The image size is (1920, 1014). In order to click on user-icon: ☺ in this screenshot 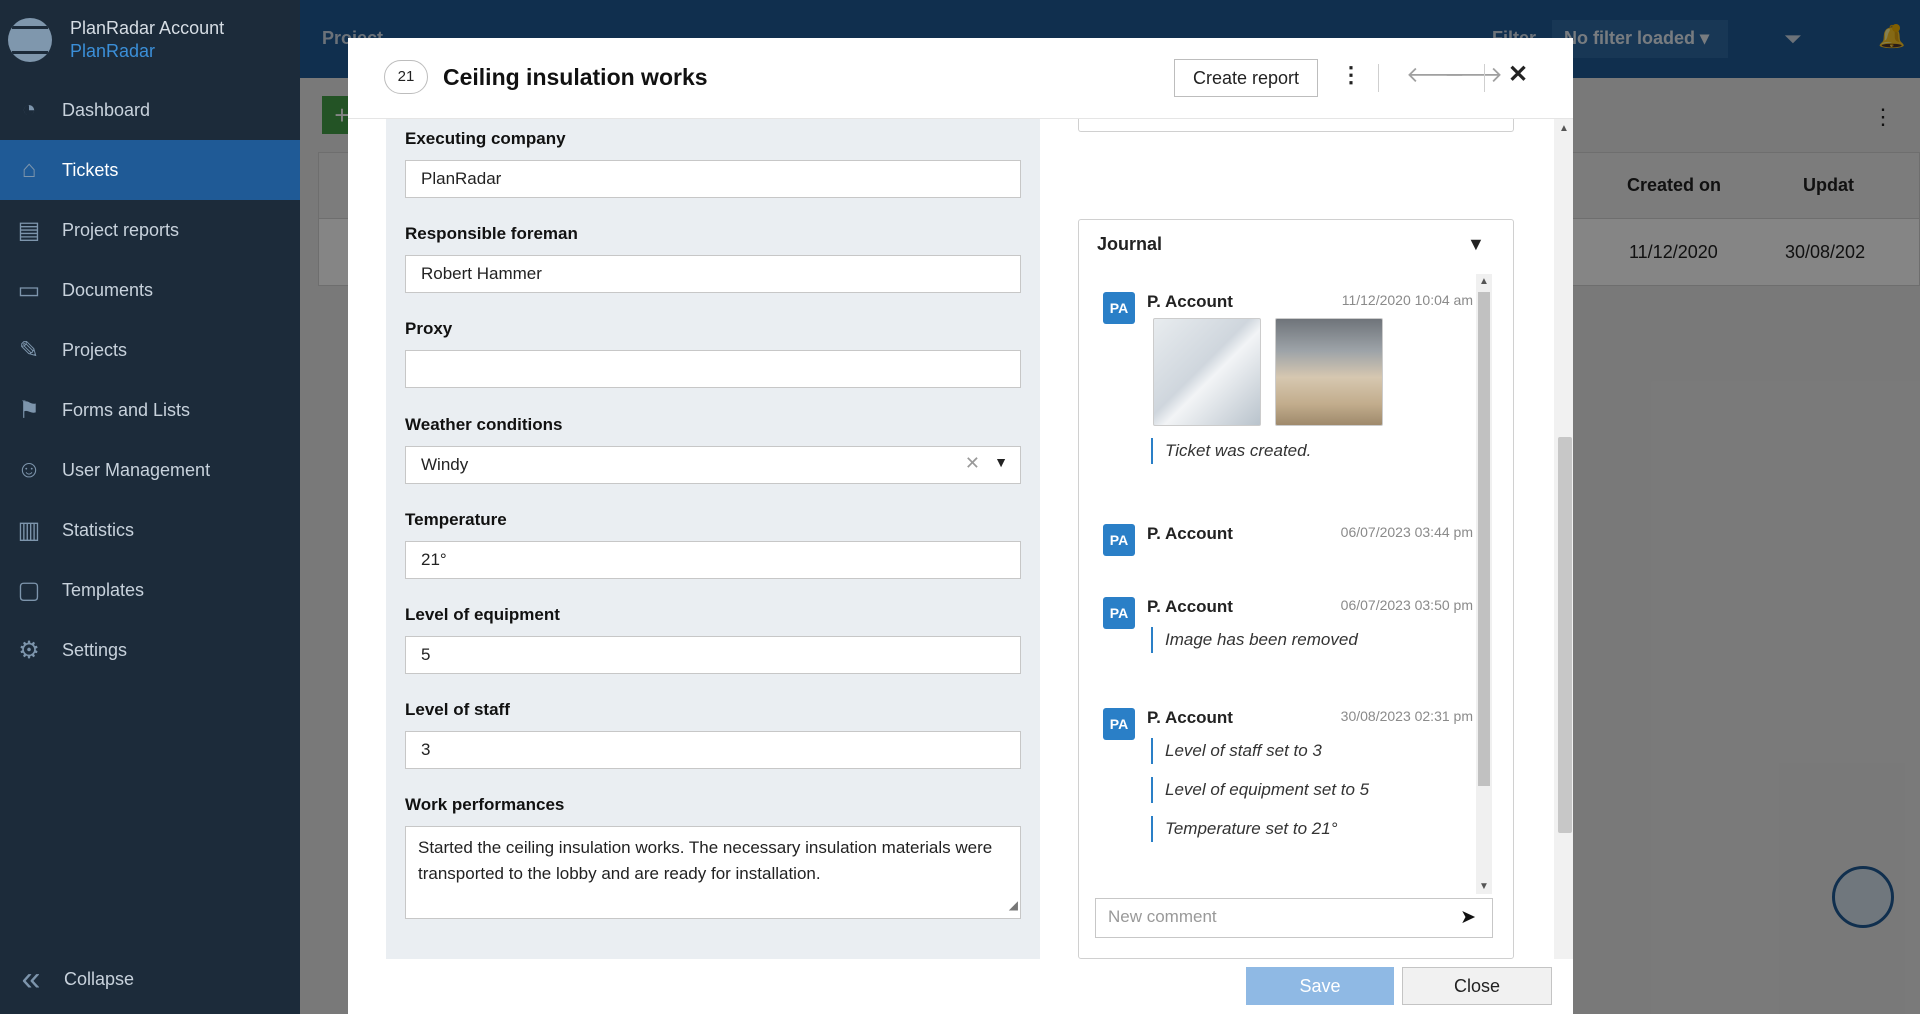, I will do `click(29, 469)`.